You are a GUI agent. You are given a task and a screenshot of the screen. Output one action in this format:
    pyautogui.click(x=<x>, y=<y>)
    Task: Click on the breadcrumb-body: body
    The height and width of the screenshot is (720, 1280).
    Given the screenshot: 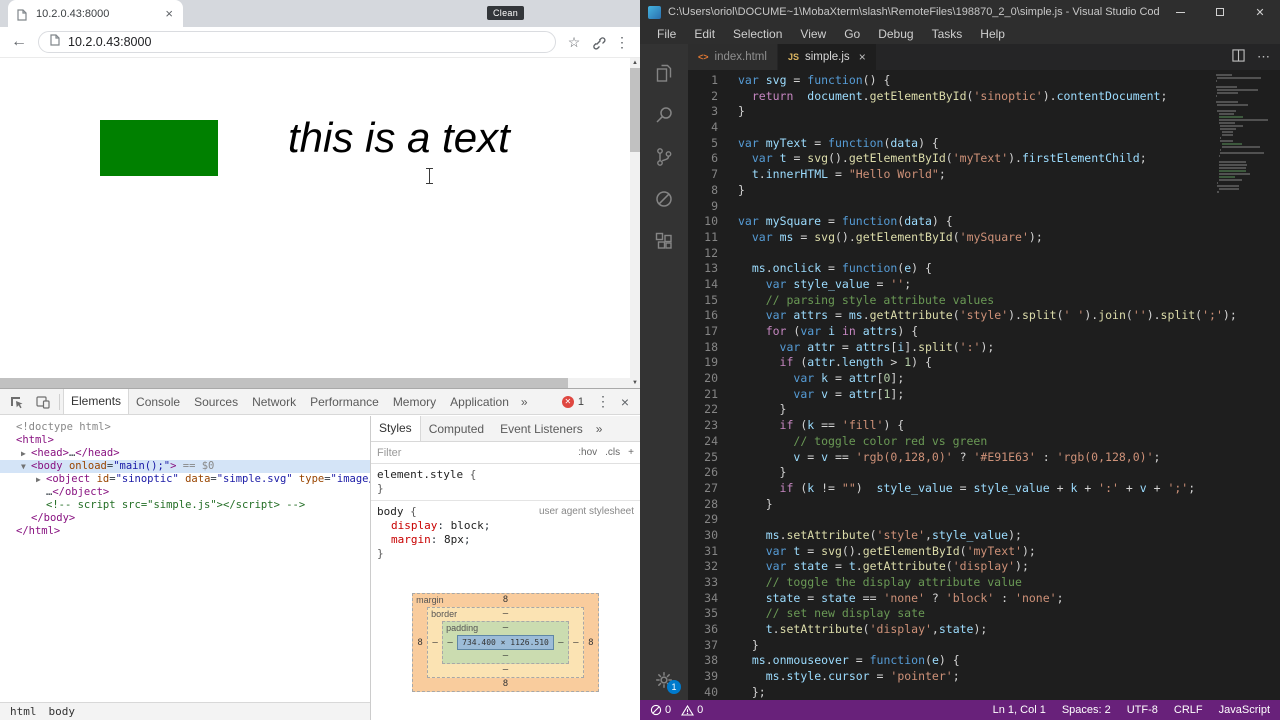 What is the action you would take?
    pyautogui.click(x=62, y=711)
    